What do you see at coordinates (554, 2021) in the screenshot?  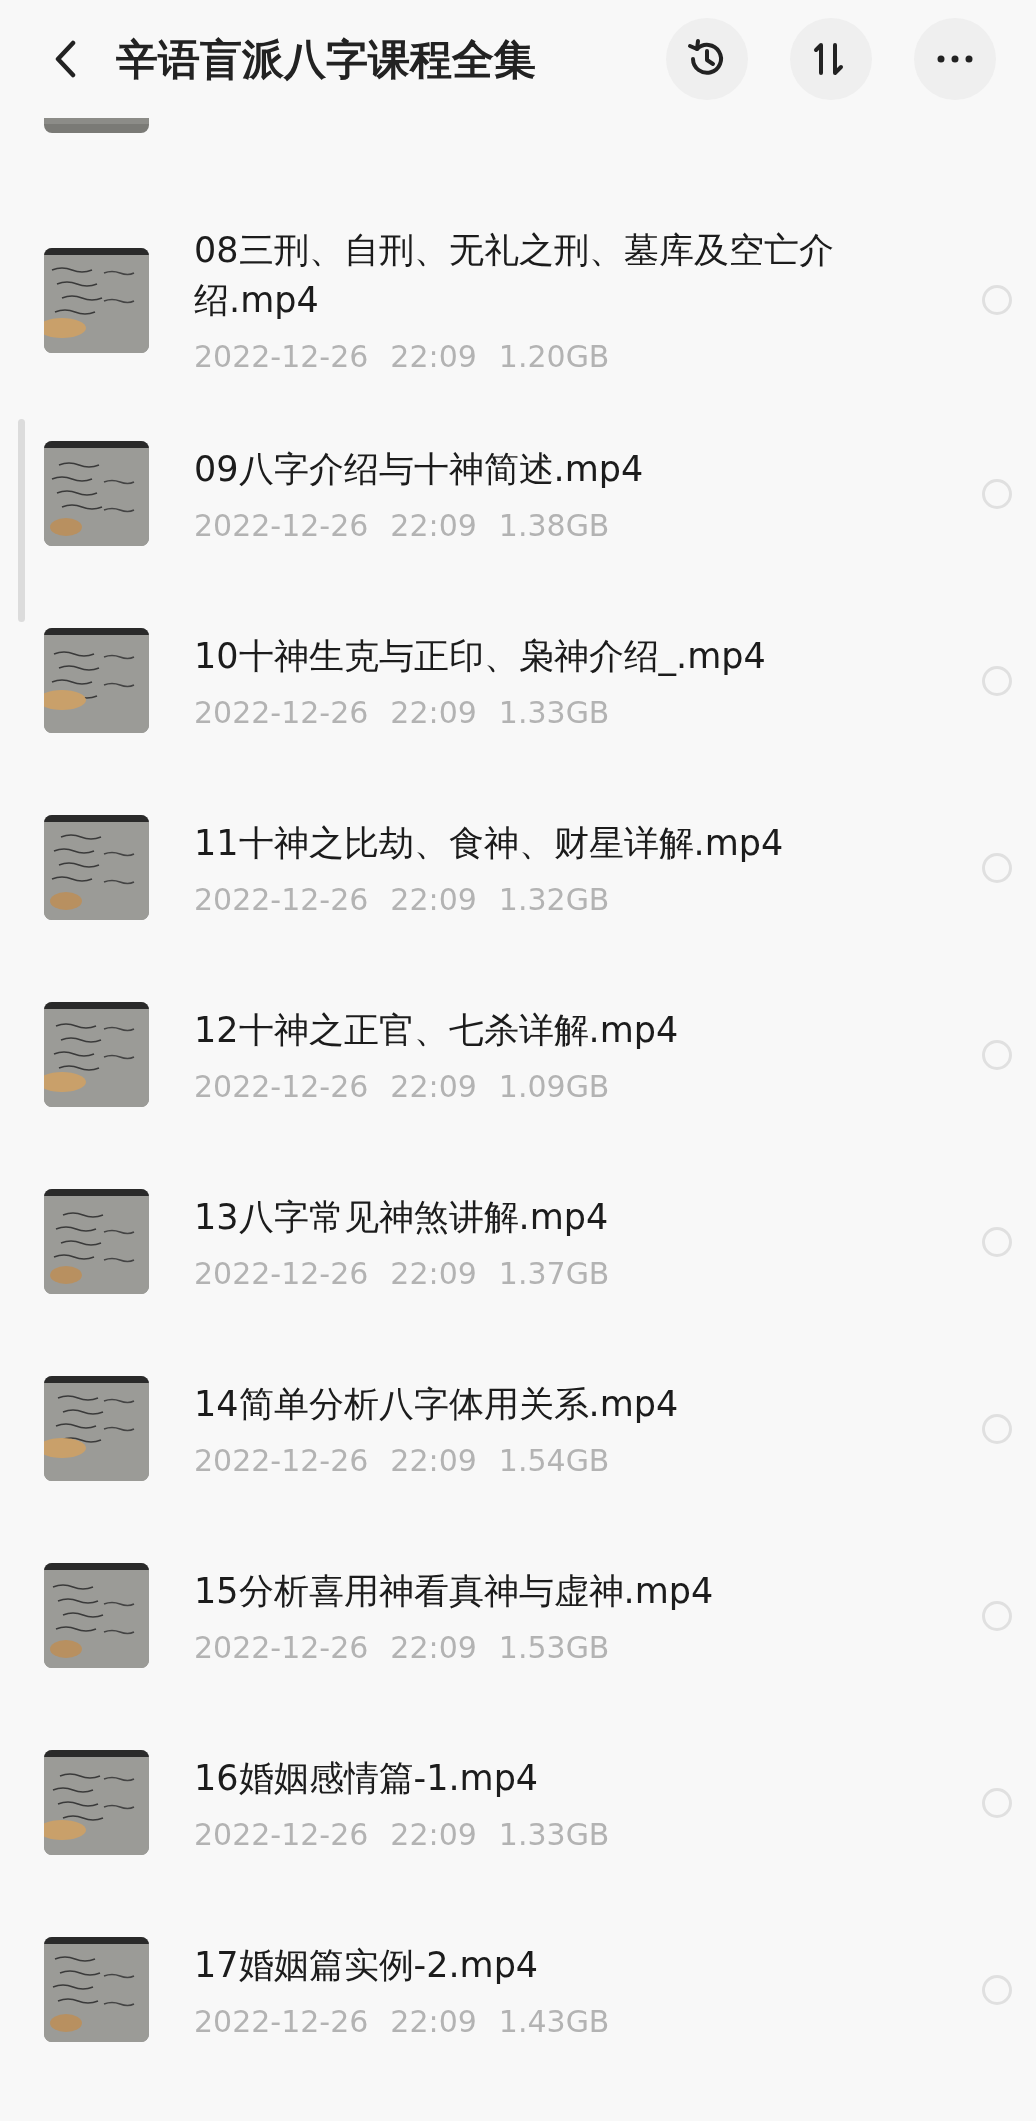 I see `file-size: 1.43GB` at bounding box center [554, 2021].